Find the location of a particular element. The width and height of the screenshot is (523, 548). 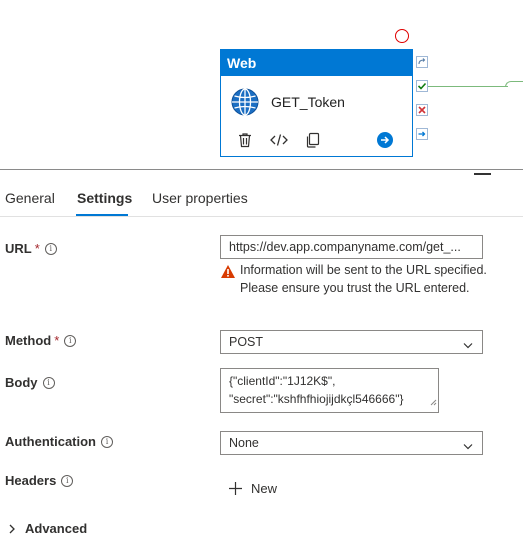

method-label: Method * i is located at coordinates (41, 340).